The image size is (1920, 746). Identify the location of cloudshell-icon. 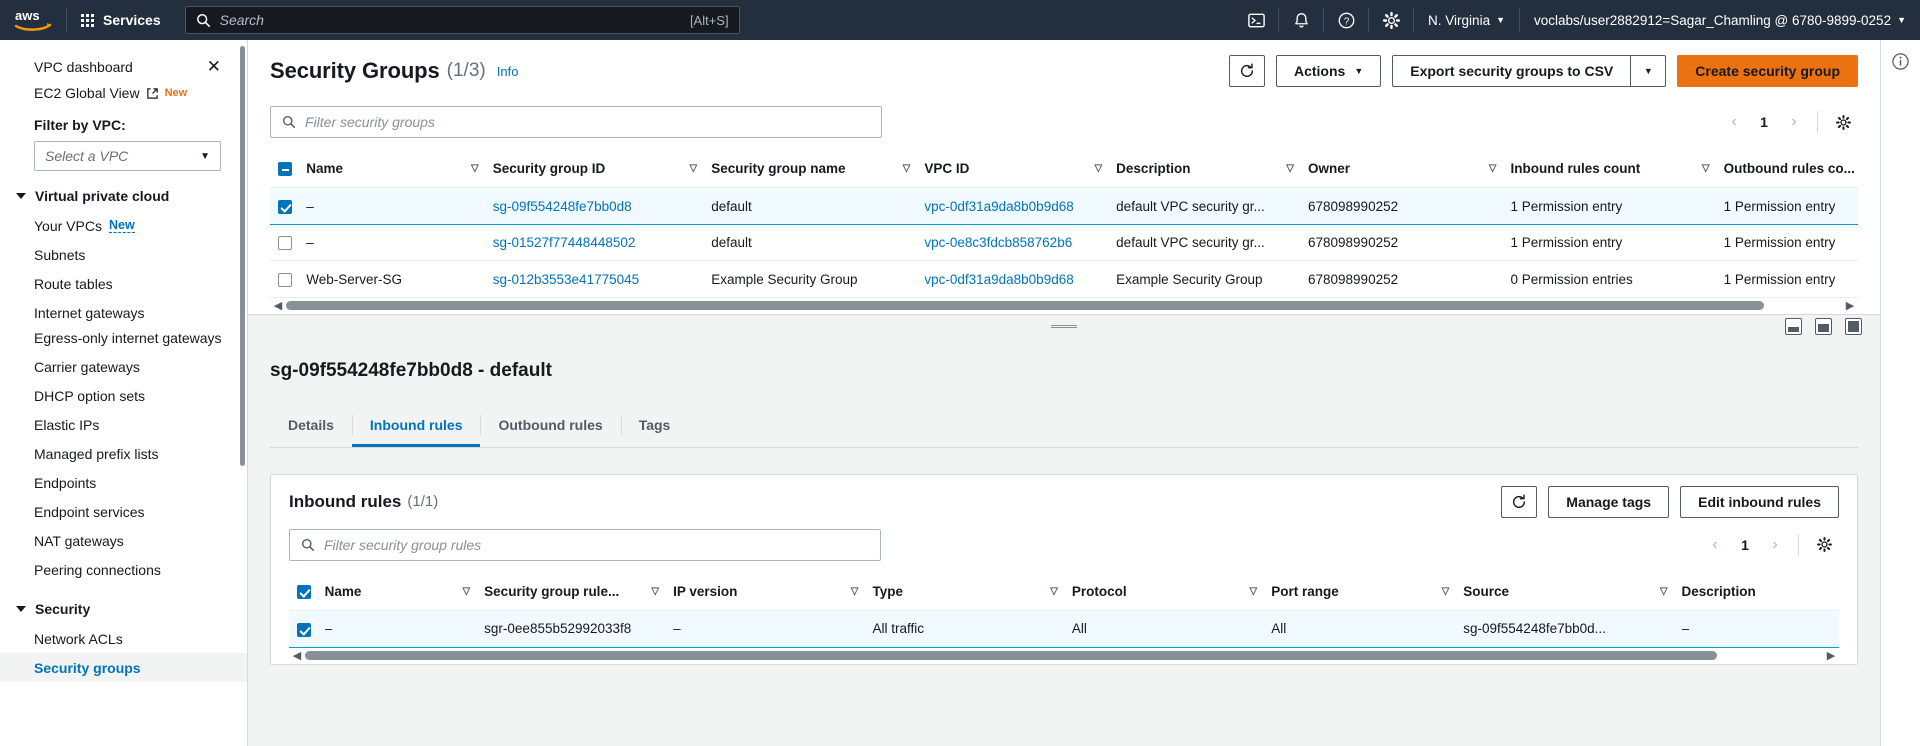
(1256, 20).